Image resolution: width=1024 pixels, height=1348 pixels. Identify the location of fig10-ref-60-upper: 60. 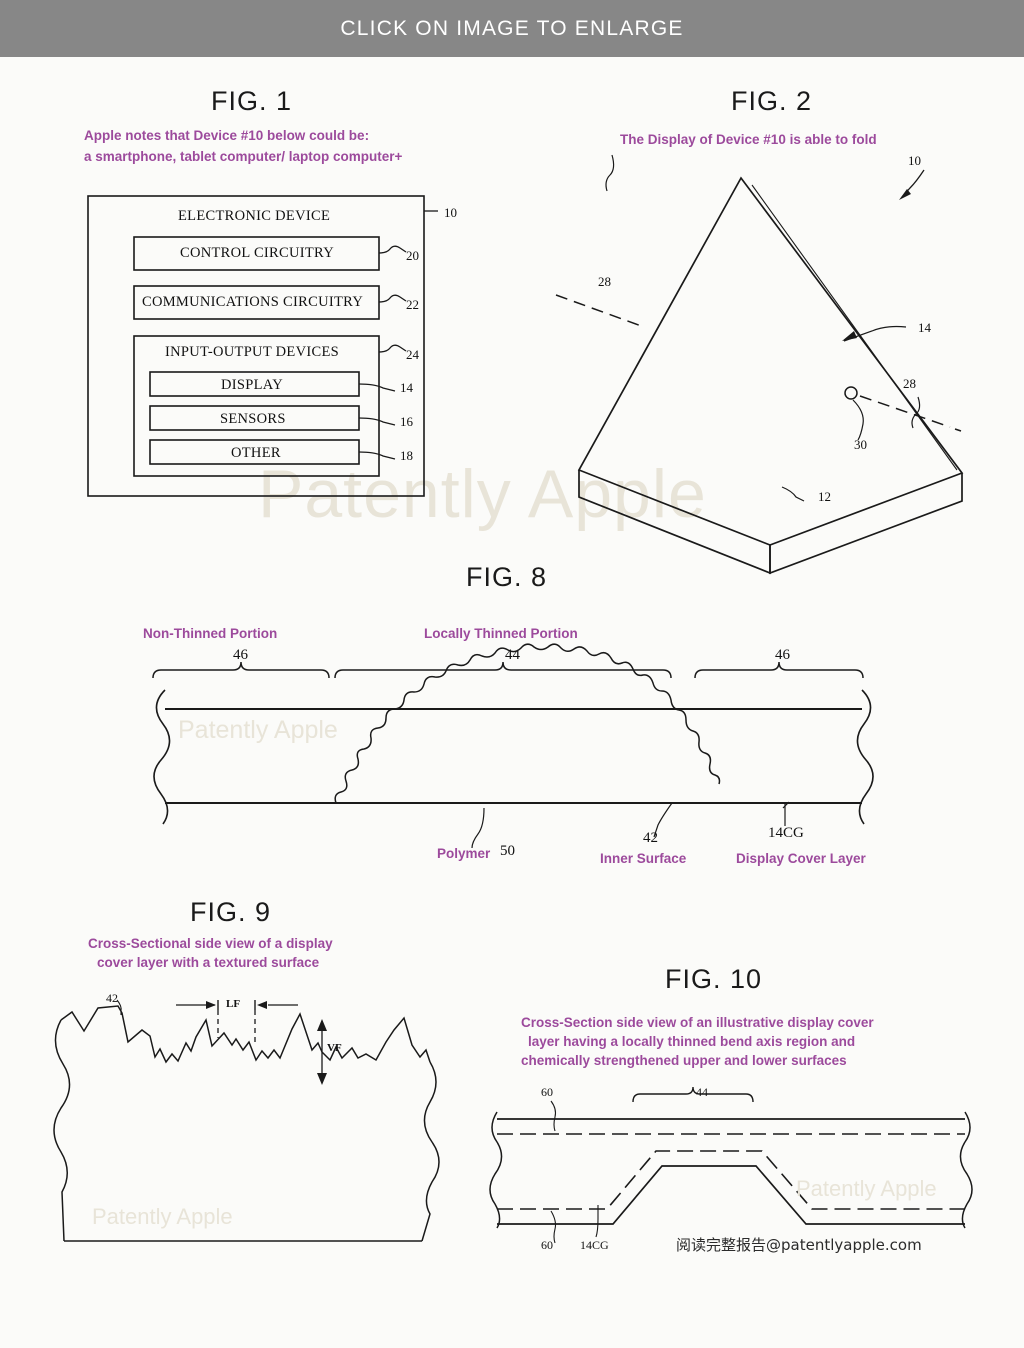
(547, 1092).